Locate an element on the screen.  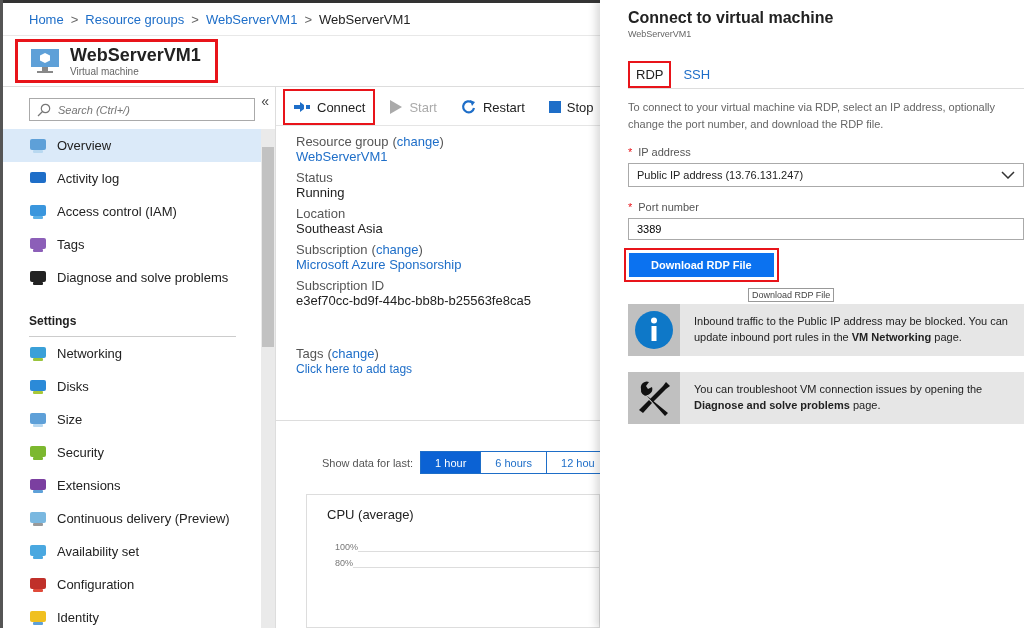
chart-title: CPU (average) is located at coordinates (371, 514).